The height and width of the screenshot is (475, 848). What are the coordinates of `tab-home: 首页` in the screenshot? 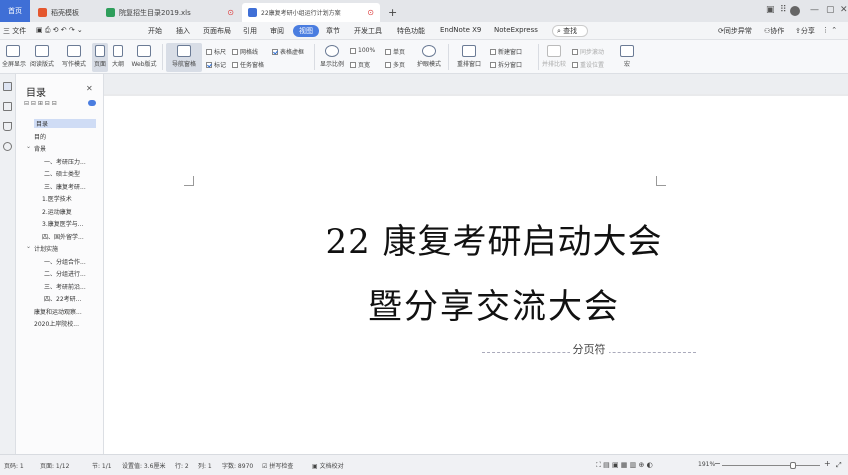 It's located at (15, 11).